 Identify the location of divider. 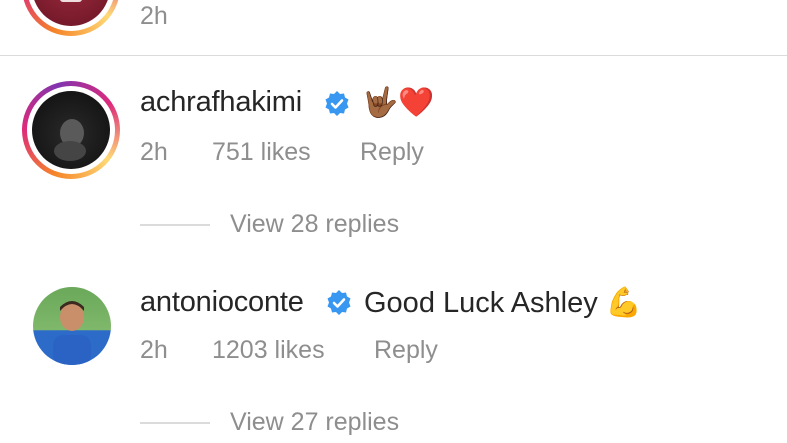
(393, 55).